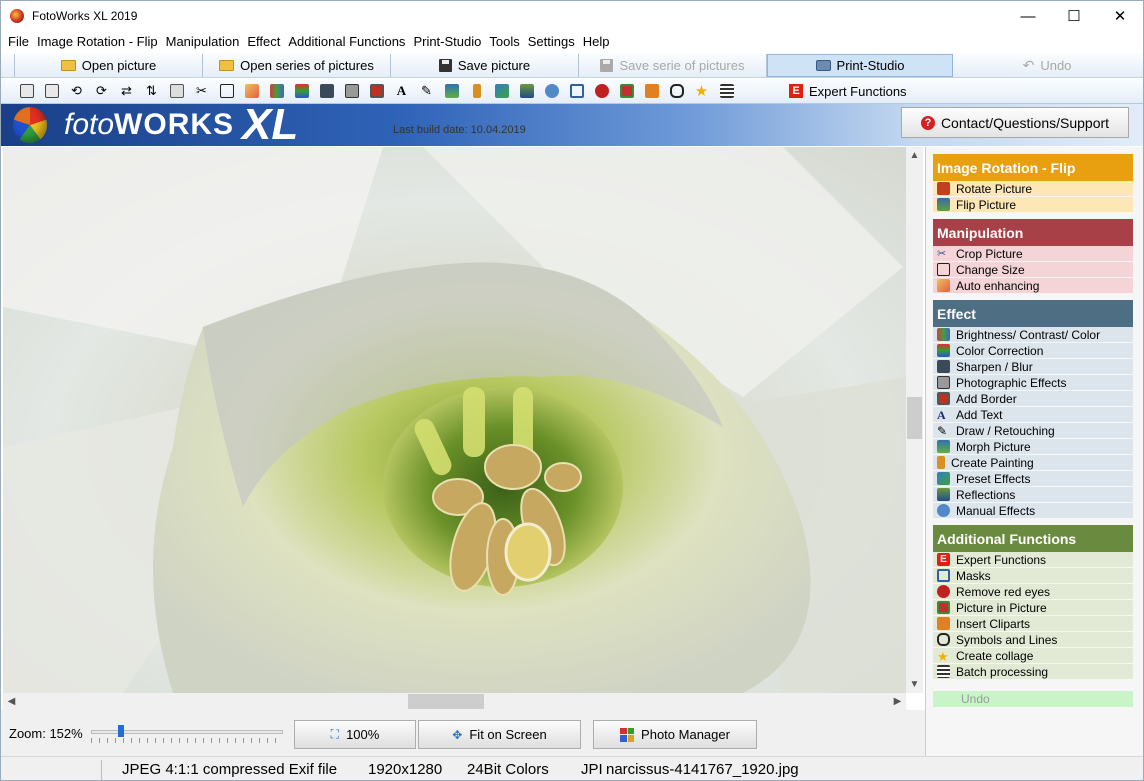  Describe the element at coordinates (1033, 495) in the screenshot. I see `sidebar-item-reflections: Reflections` at that location.